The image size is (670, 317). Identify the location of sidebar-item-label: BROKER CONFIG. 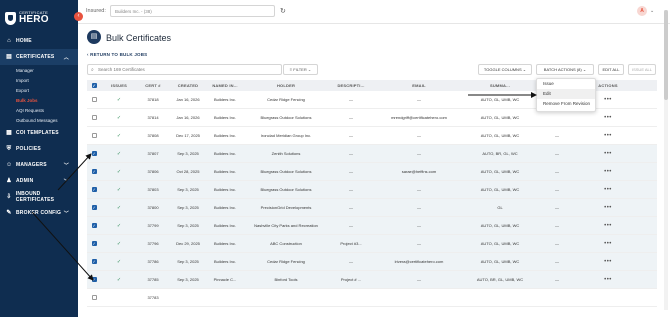
(39, 213).